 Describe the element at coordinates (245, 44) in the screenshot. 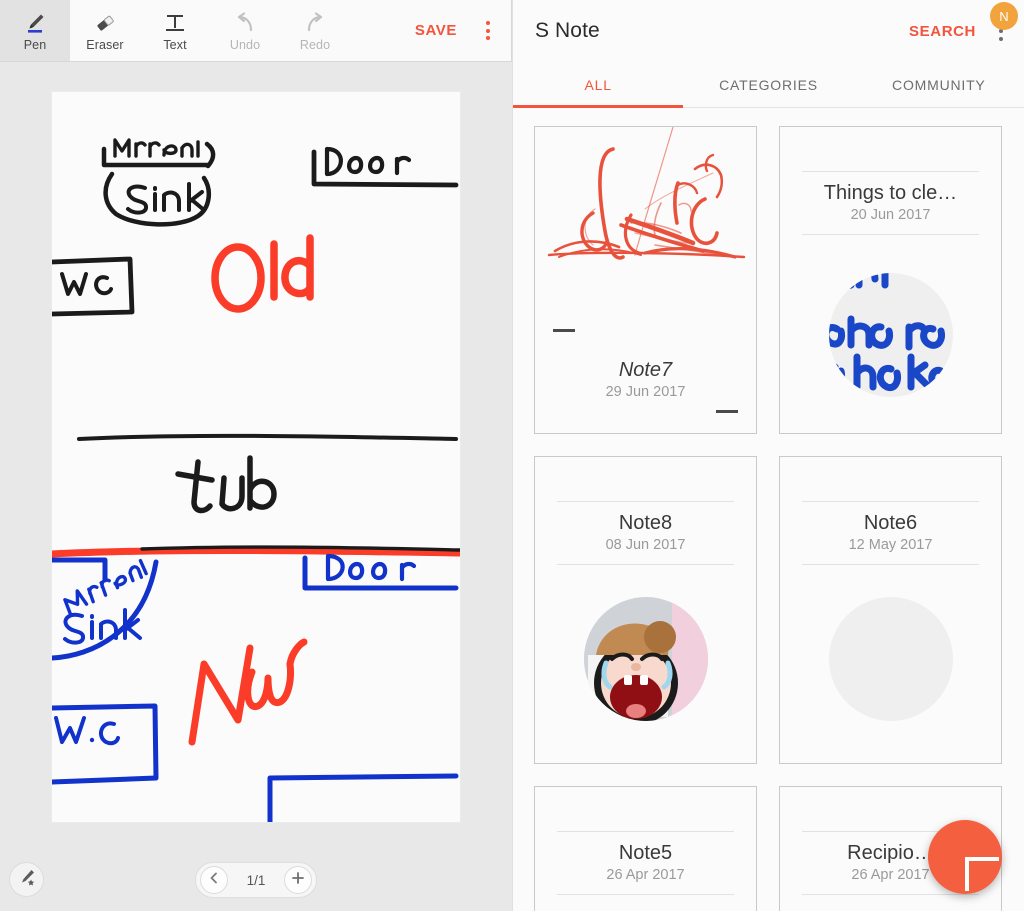

I see `tool-undo-label: Undo` at that location.